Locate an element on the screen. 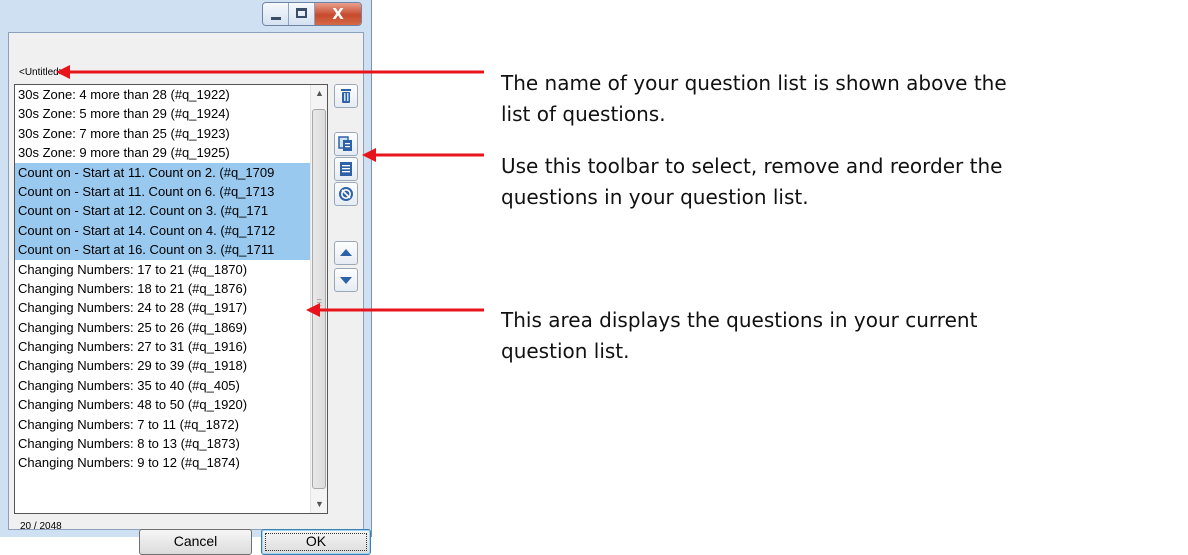  scroll-up-arrow-icon: ▲ is located at coordinates (319, 93).